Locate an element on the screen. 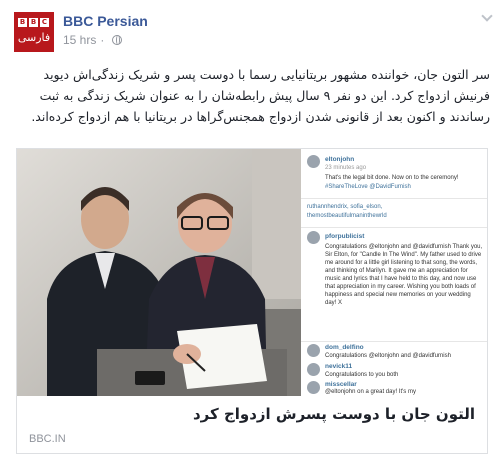 This screenshot has width=504, height=460. bbc-logo: B B C is located at coordinates (33, 22).